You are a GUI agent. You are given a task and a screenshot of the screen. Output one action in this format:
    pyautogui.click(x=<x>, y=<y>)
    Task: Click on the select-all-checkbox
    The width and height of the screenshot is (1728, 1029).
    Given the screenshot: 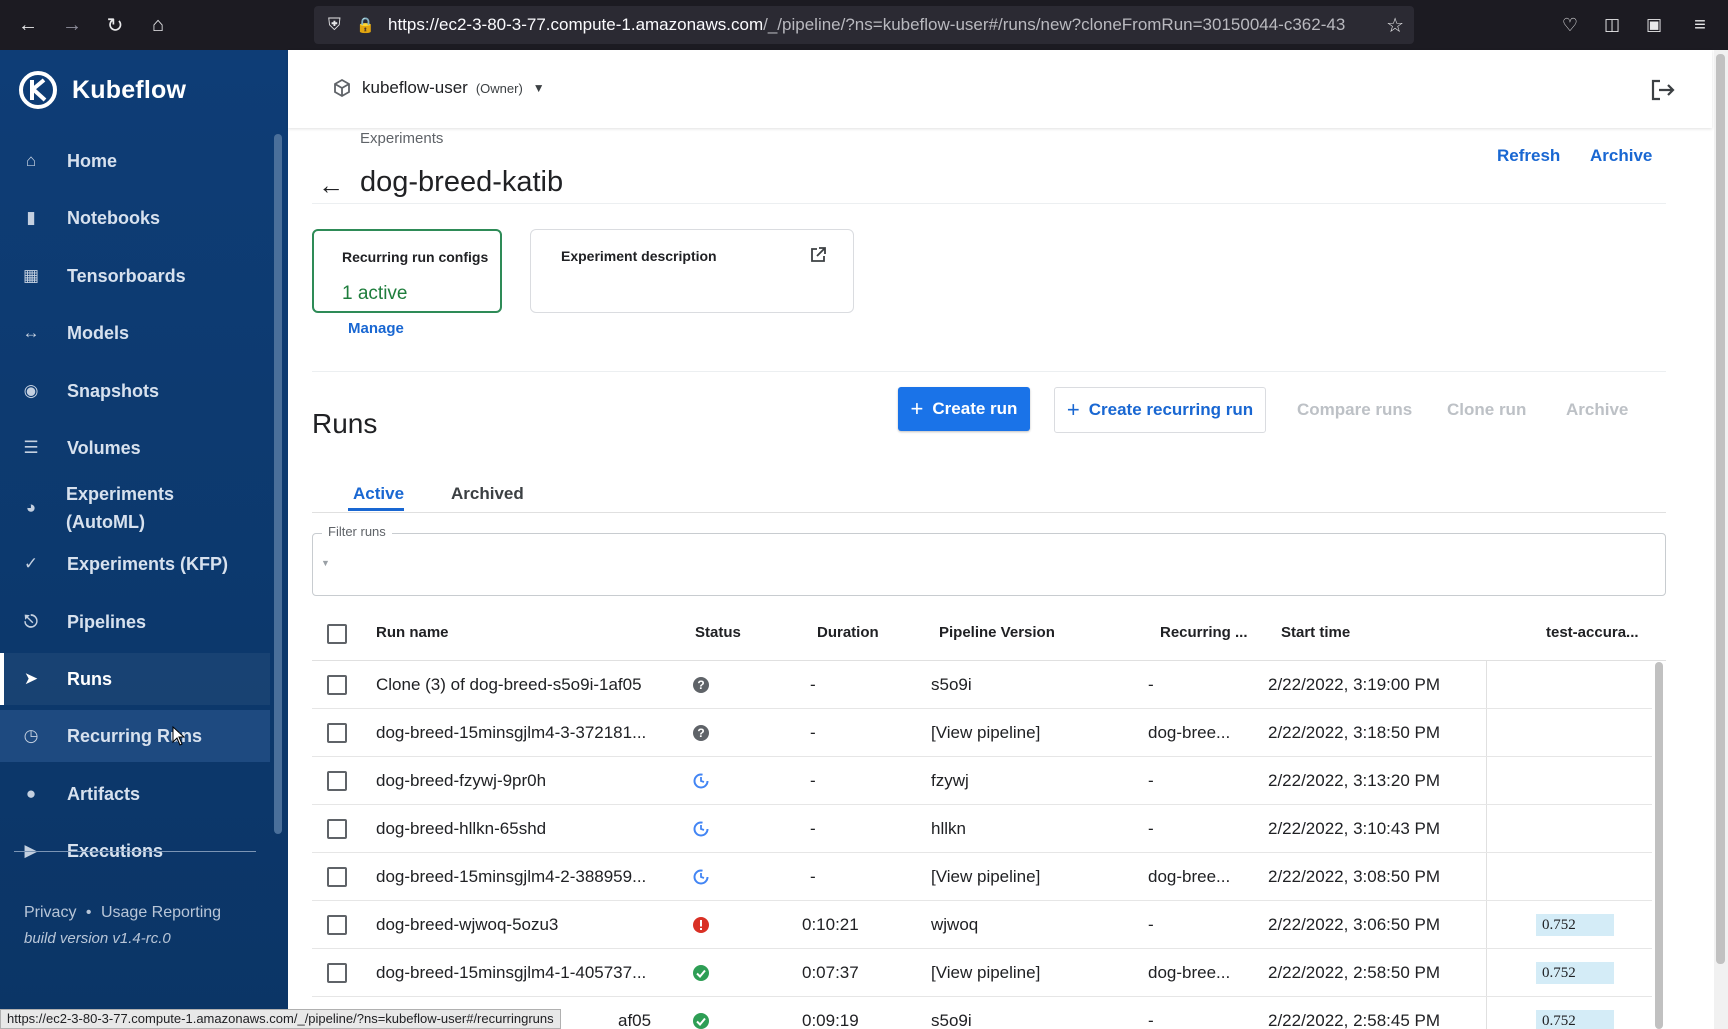 What is the action you would take?
    pyautogui.click(x=337, y=634)
    